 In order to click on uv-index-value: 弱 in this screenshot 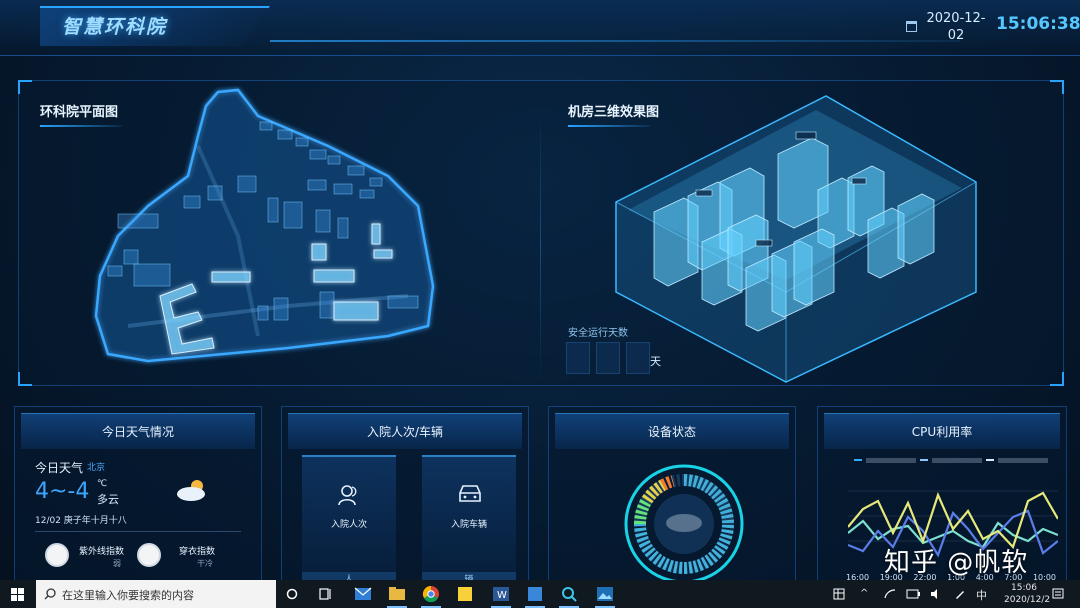, I will do `click(117, 563)`.